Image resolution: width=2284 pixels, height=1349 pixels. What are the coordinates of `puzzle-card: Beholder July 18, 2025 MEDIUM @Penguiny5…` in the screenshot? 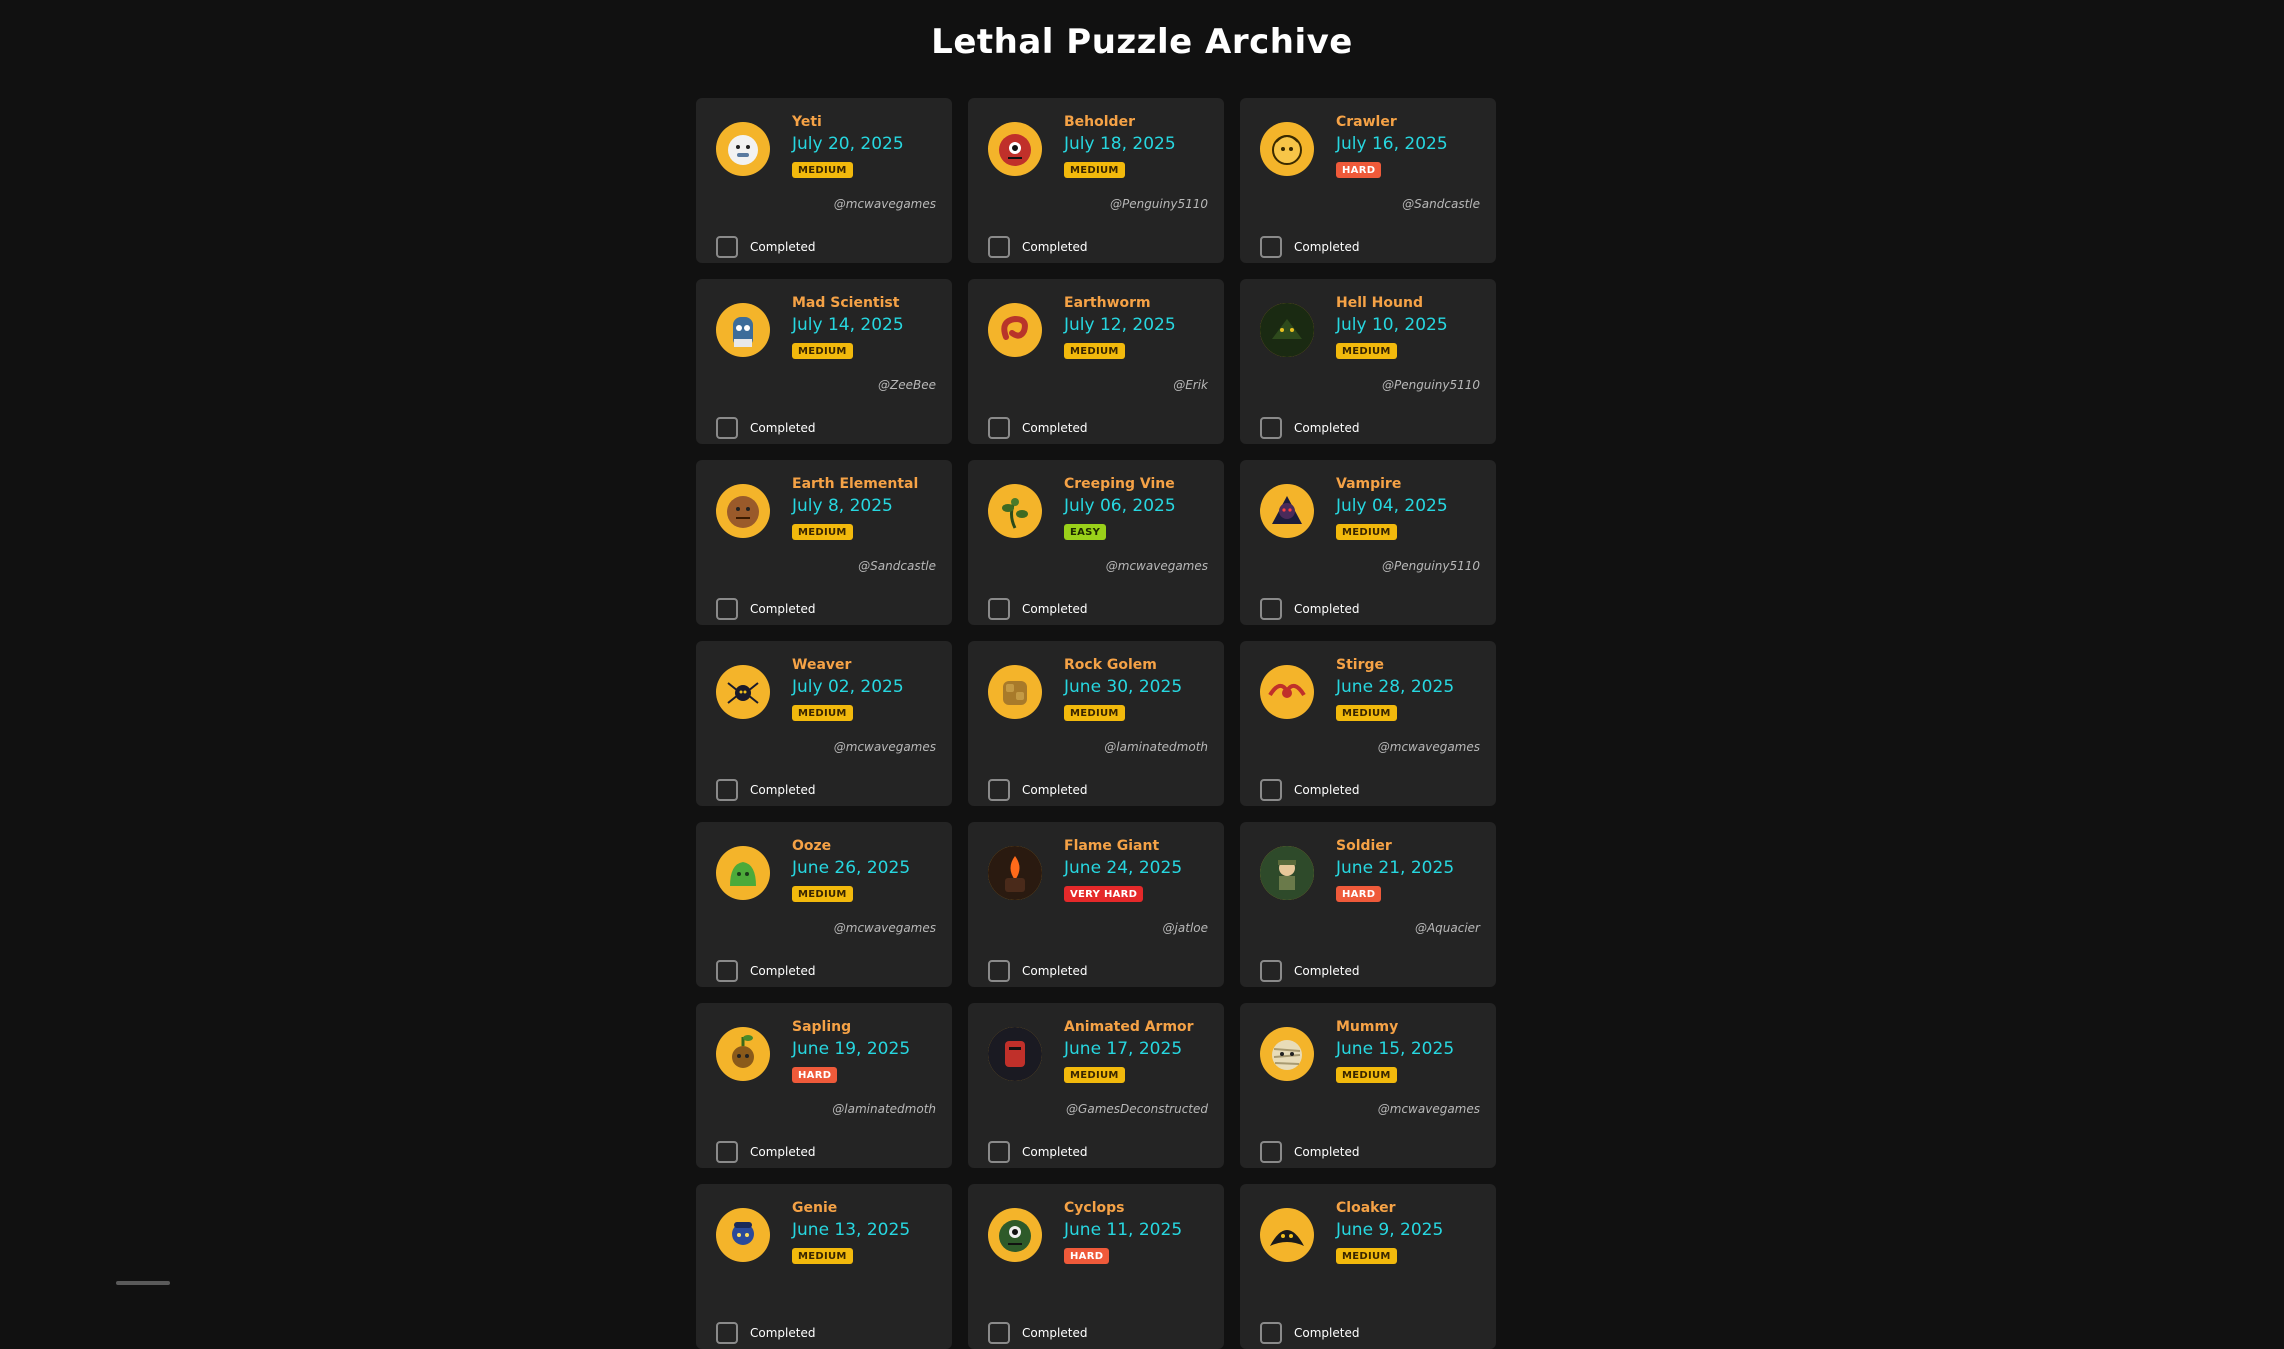 It's located at (1096, 180).